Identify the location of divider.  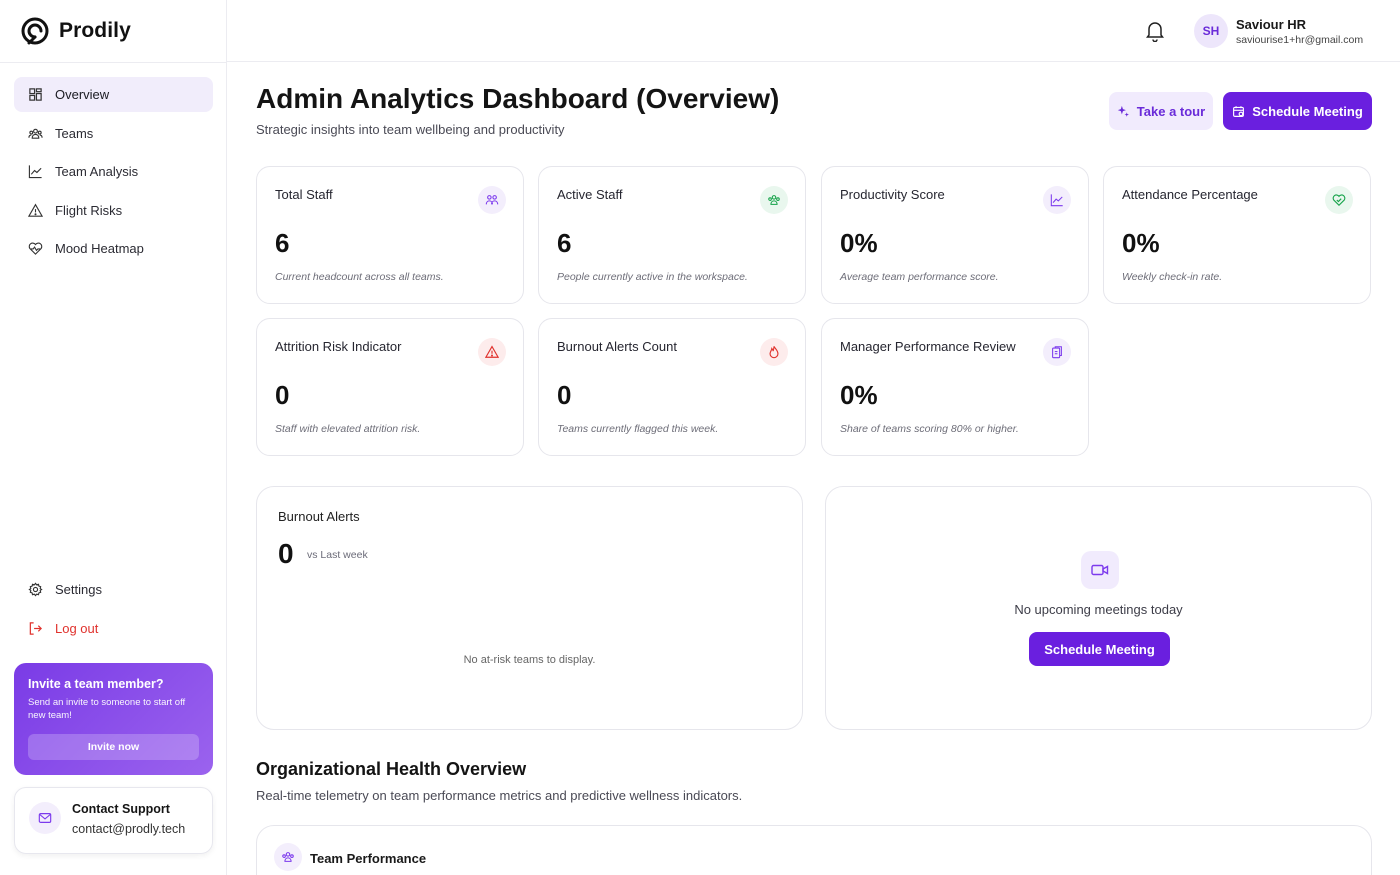
(113, 62).